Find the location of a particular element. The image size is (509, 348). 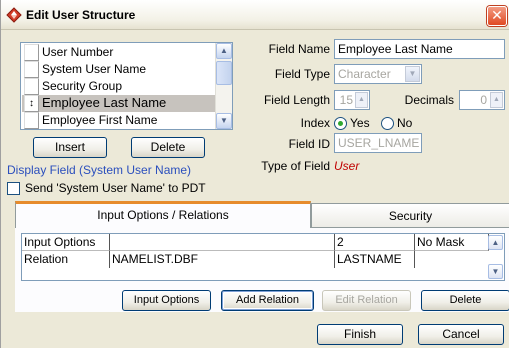

close-icon: ✕ is located at coordinates (497, 15).